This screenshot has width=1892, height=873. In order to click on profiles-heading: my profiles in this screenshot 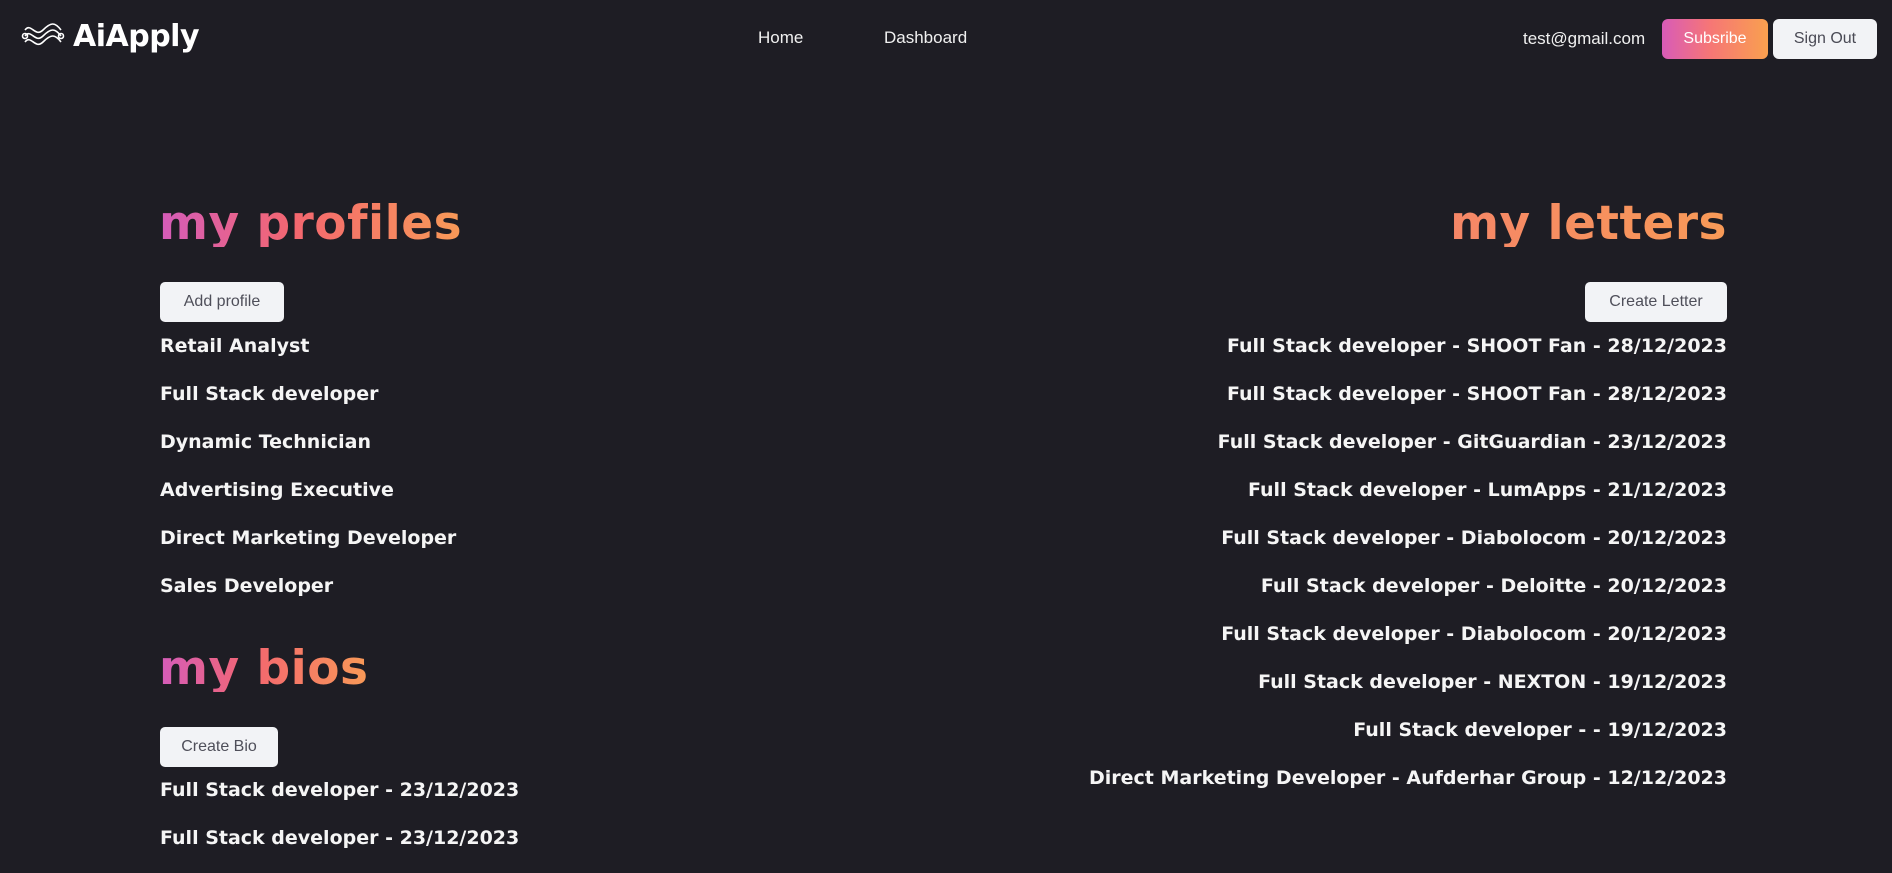, I will do `click(311, 223)`.